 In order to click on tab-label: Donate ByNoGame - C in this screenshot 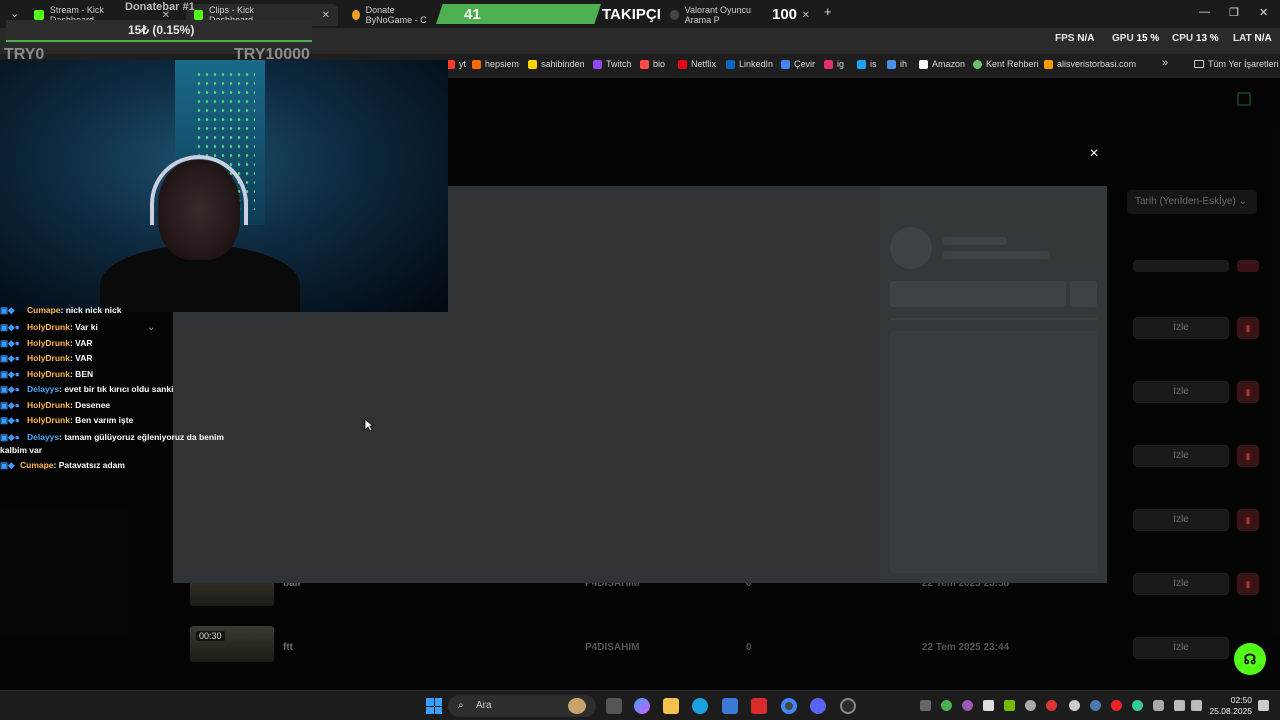, I will do `click(396, 15)`.